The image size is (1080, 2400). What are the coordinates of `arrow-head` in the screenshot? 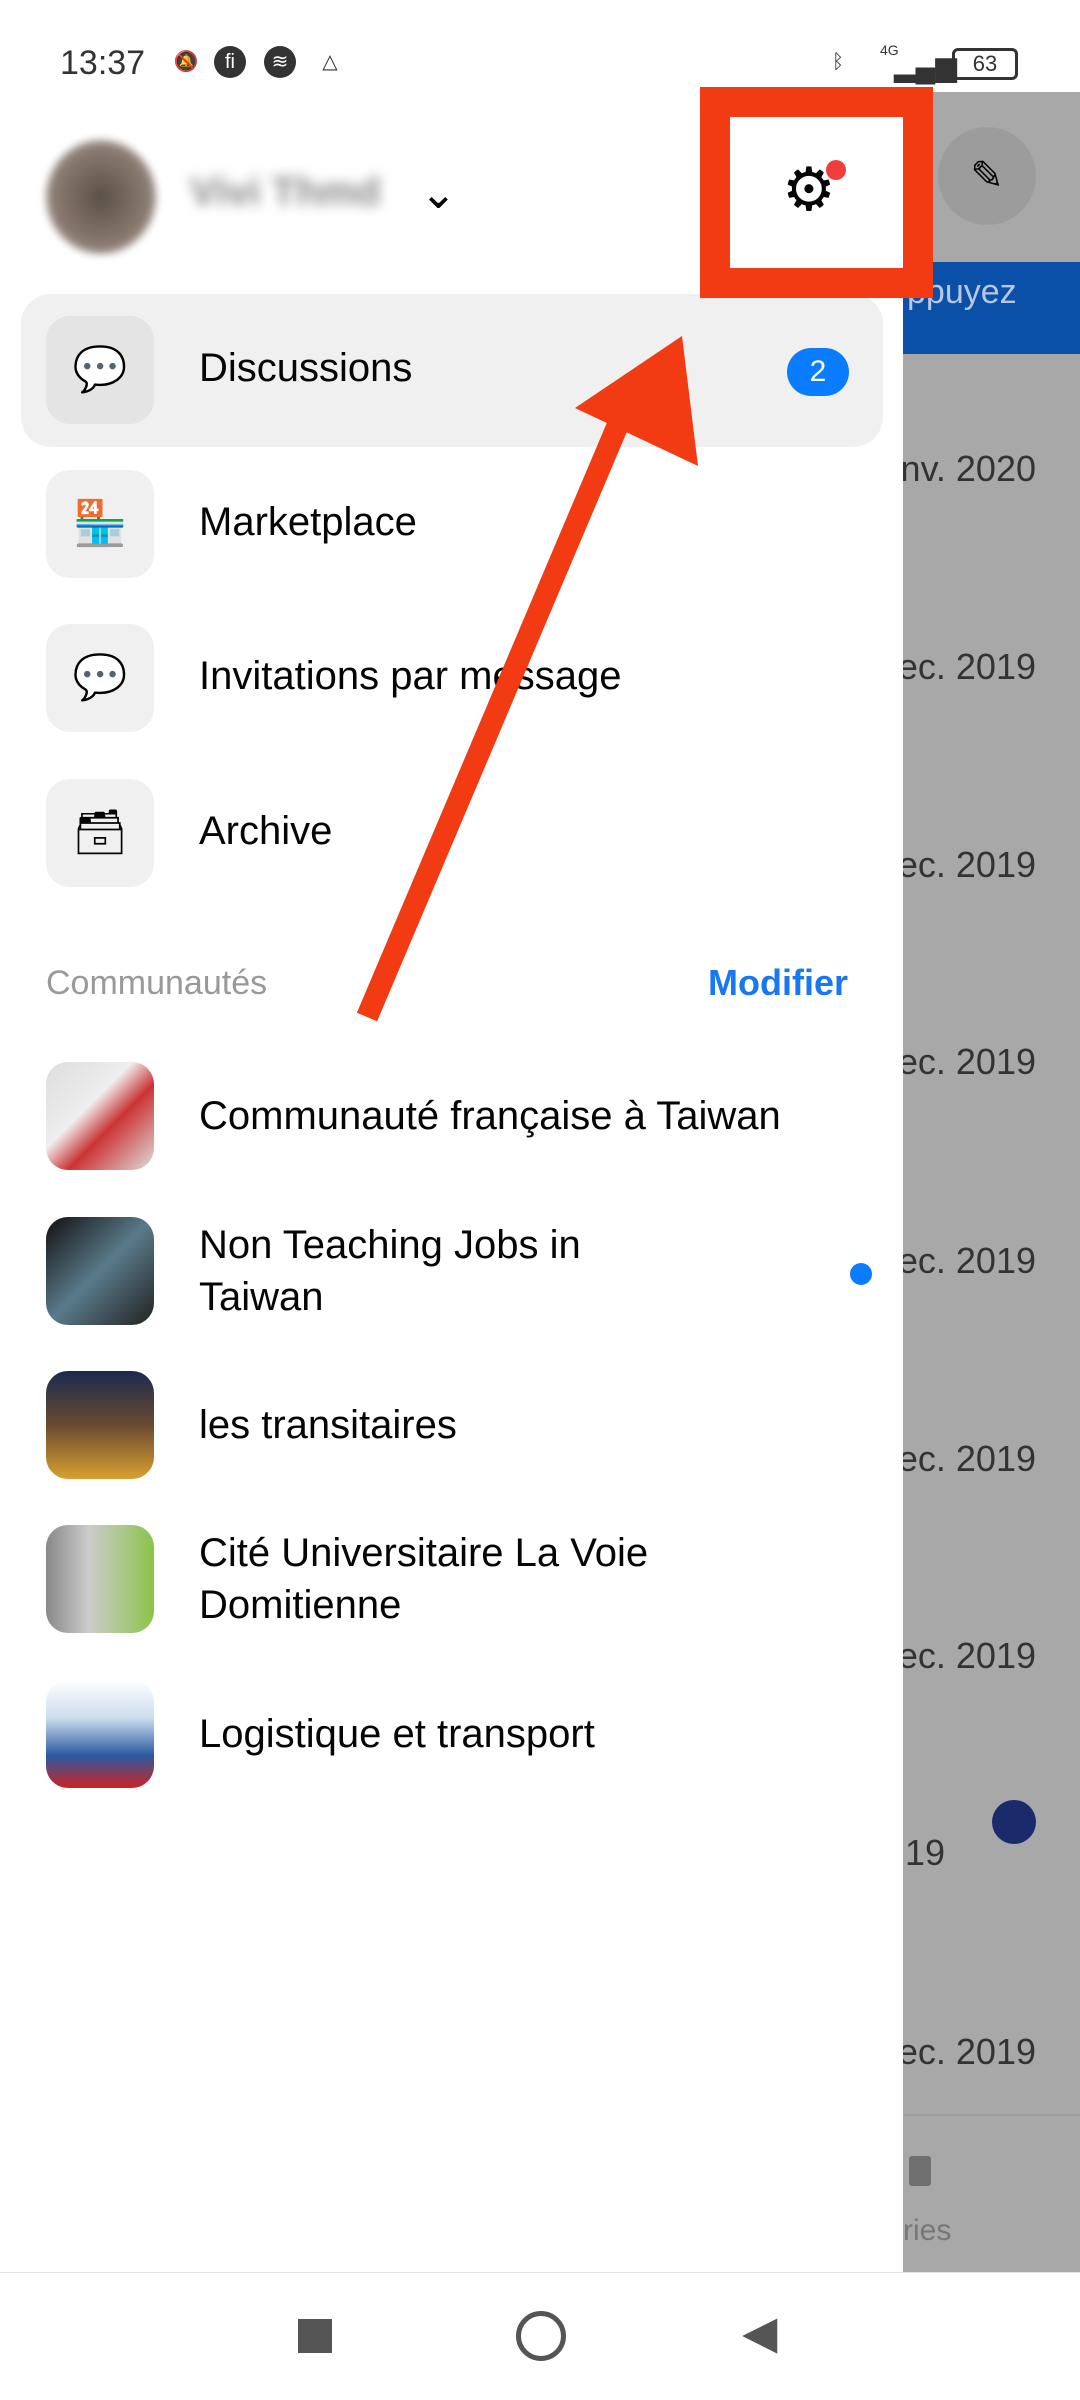 It's located at (636, 401).